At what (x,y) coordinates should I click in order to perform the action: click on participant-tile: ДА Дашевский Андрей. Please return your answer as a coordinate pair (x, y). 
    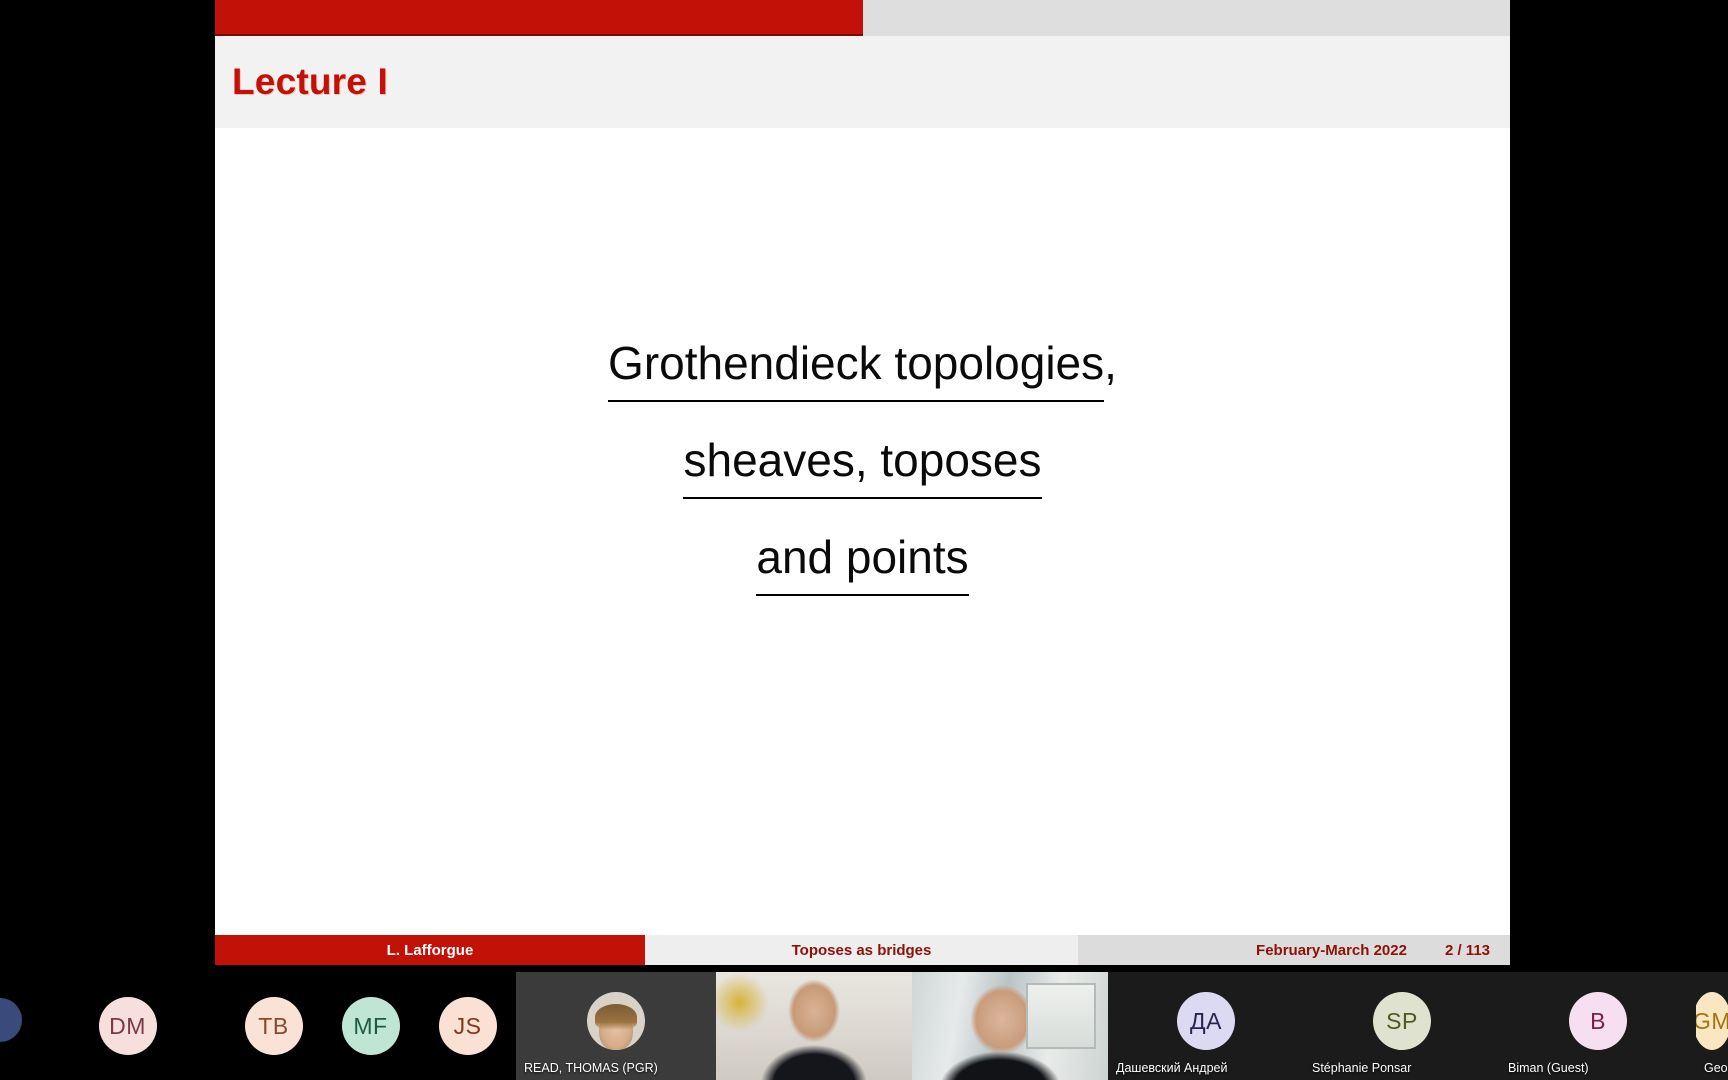
    Looking at the image, I should click on (1206, 1026).